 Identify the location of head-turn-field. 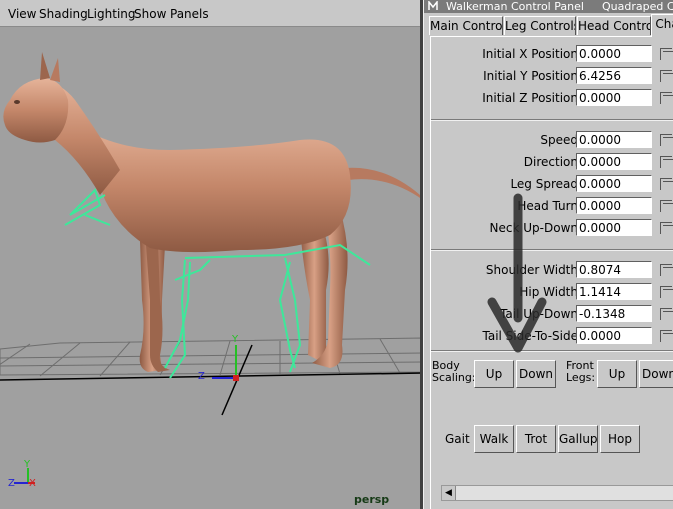
(614, 205).